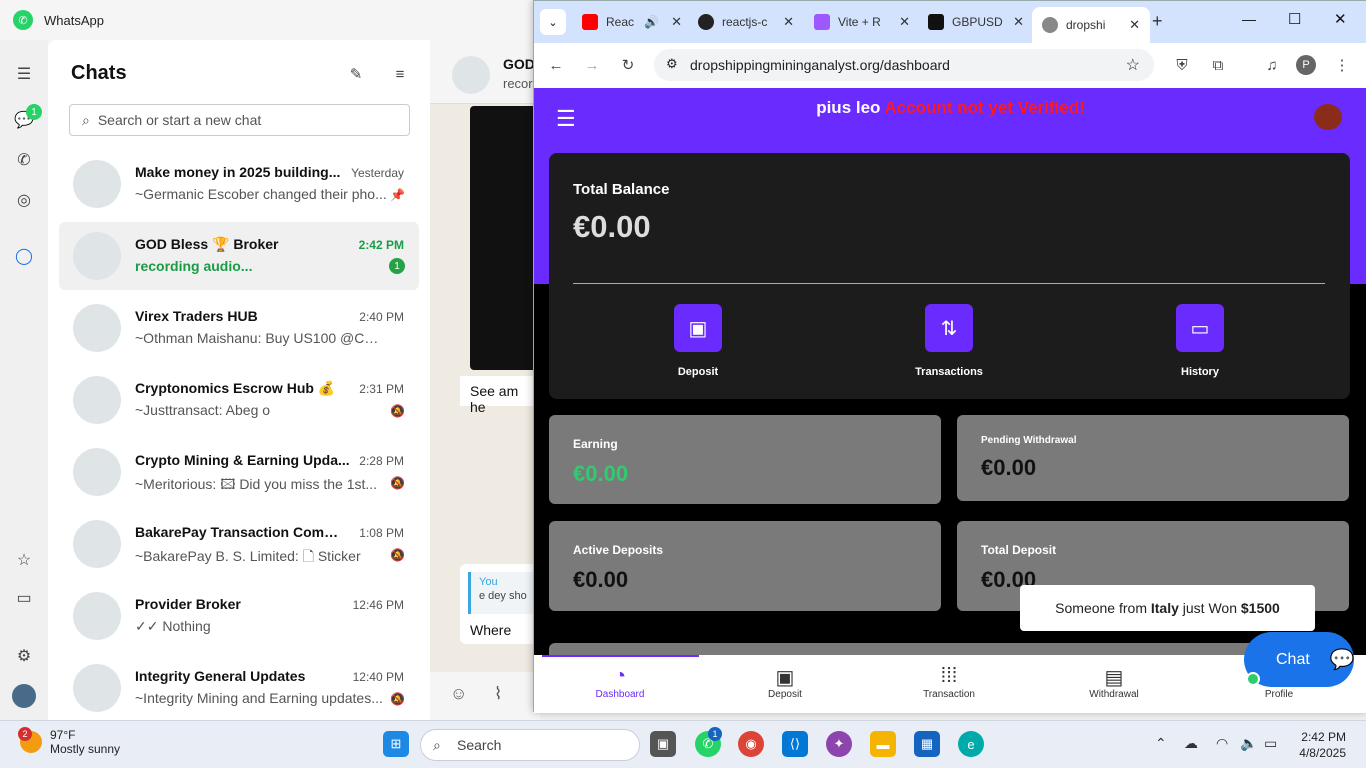  What do you see at coordinates (785, 694) in the screenshot?
I see `nav-label: Deposit` at bounding box center [785, 694].